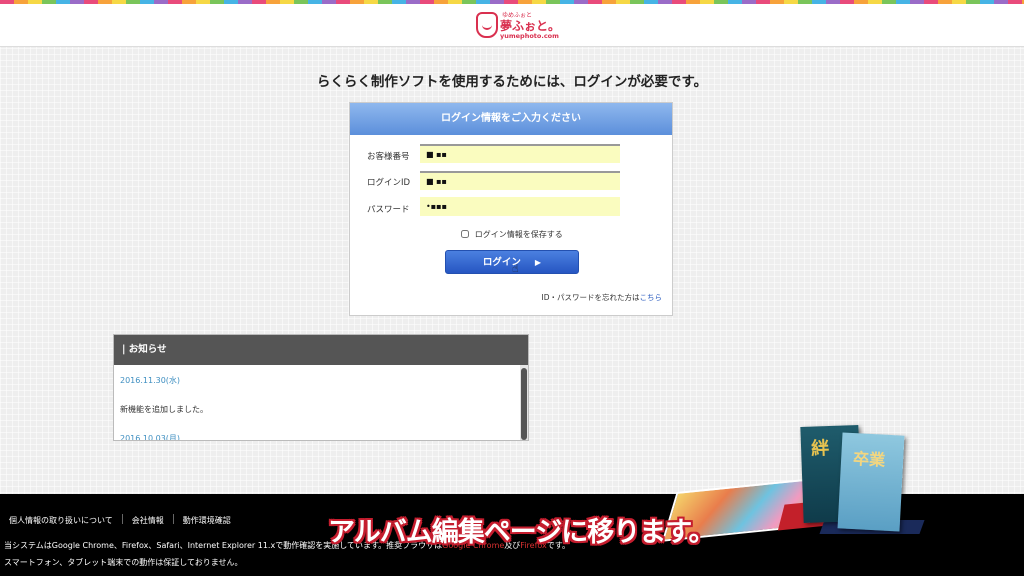  What do you see at coordinates (207, 520) in the screenshot?
I see `footer-link-environment: 動作環境確認` at bounding box center [207, 520].